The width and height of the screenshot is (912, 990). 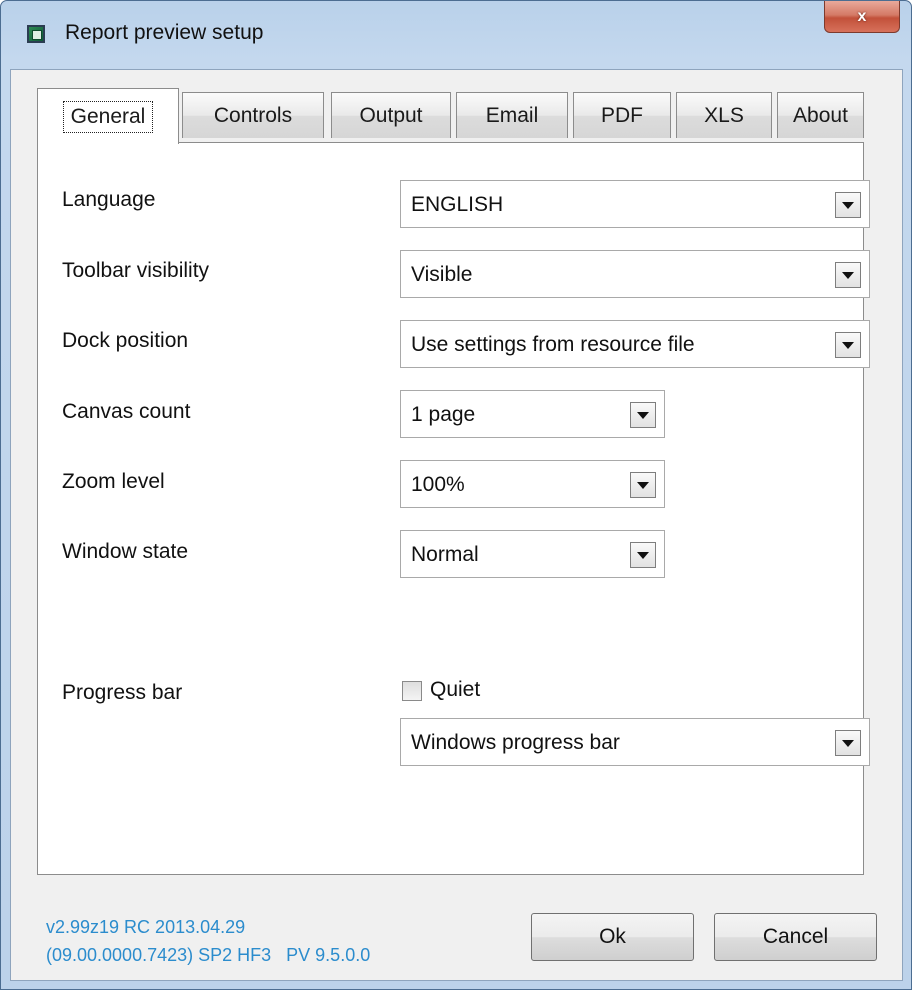 I want to click on quiet-checkbox, so click(x=412, y=691).